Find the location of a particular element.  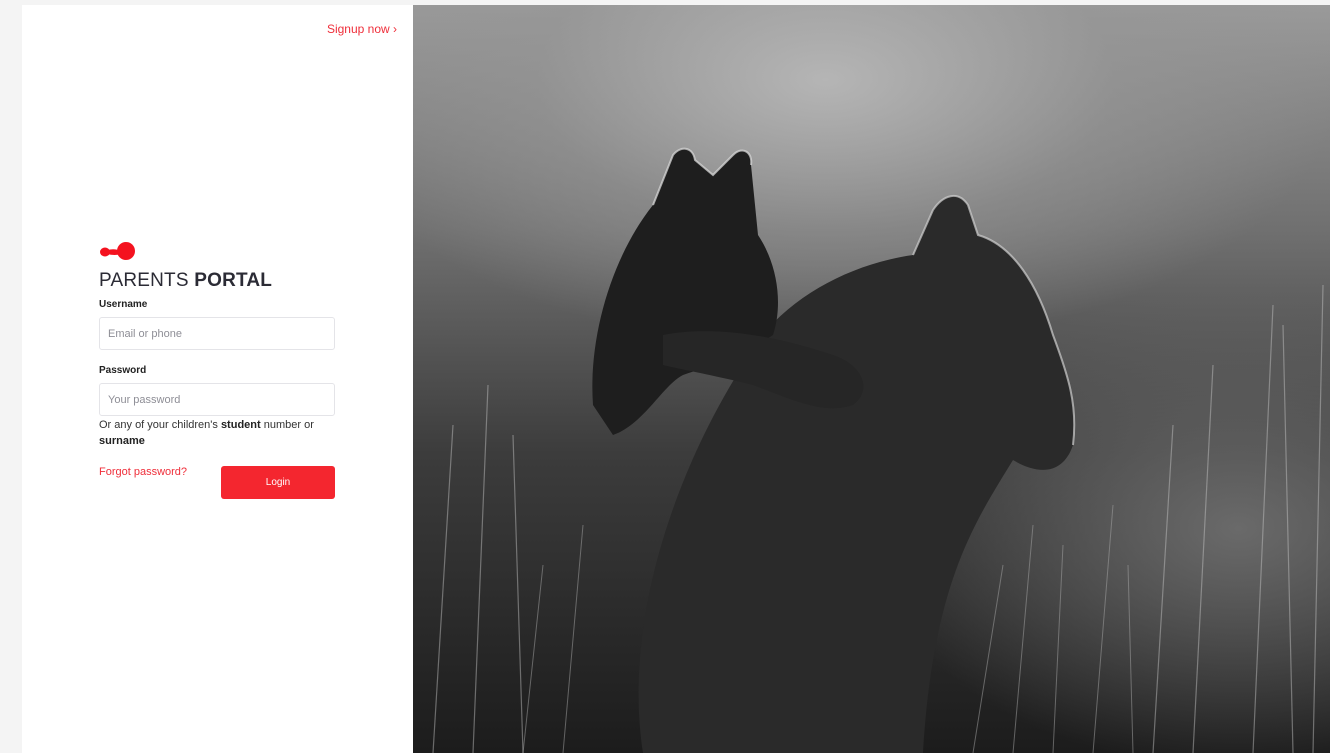

hint-middle: number or is located at coordinates (287, 425).